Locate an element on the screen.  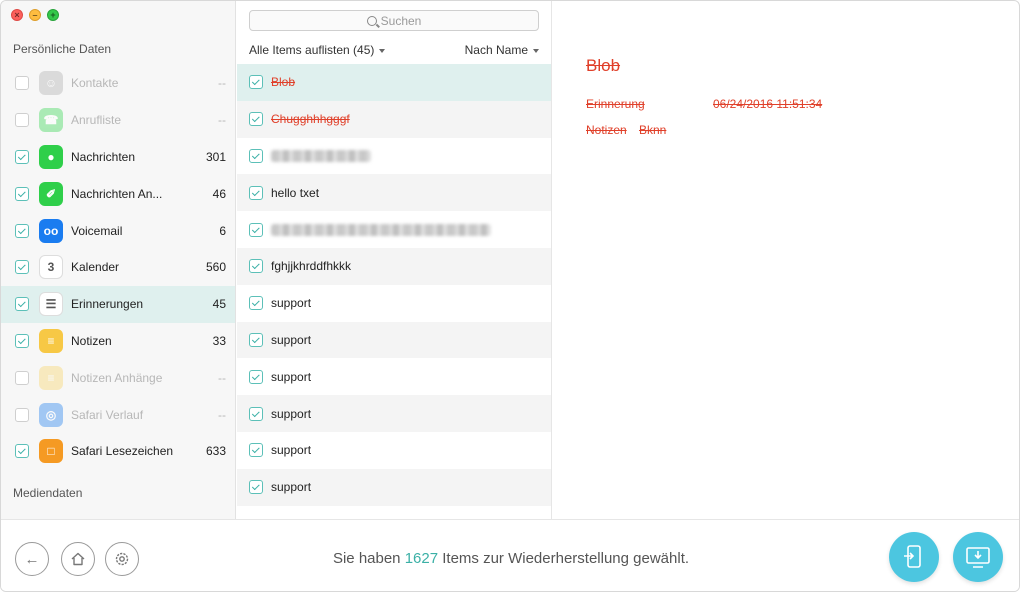
sidebar-item-count: 6 is located at coordinates (222, 230).